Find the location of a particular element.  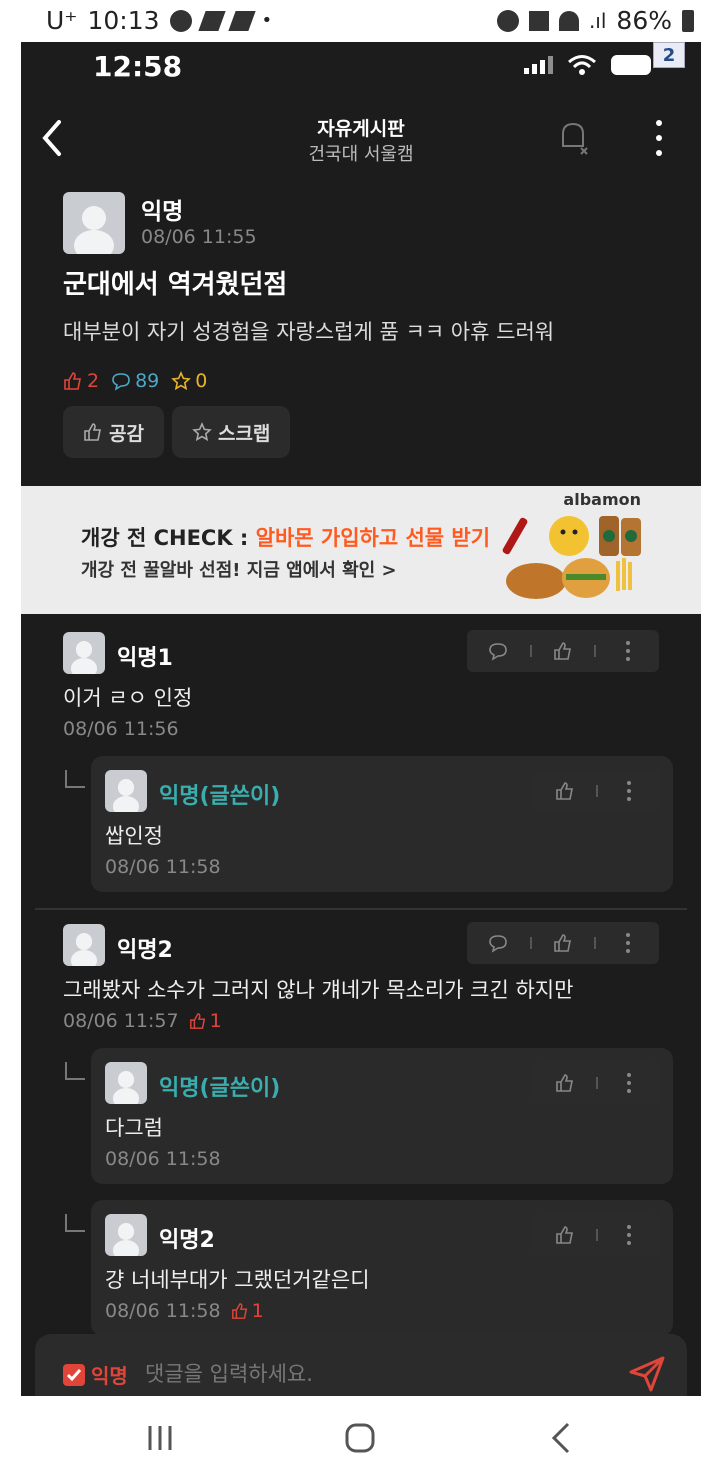

alarm-icon is located at coordinates (507, 20).